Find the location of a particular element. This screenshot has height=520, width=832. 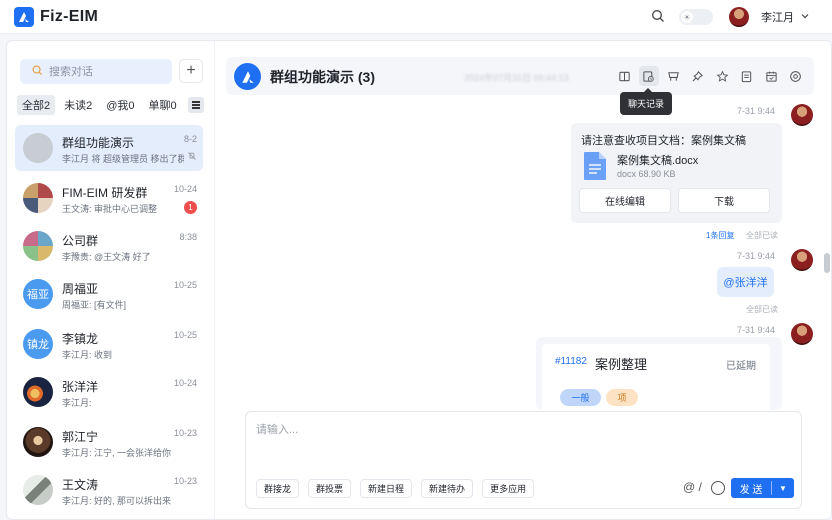

top-bar: Fiz-EIM ☀ 李江月 is located at coordinates (416, 17).